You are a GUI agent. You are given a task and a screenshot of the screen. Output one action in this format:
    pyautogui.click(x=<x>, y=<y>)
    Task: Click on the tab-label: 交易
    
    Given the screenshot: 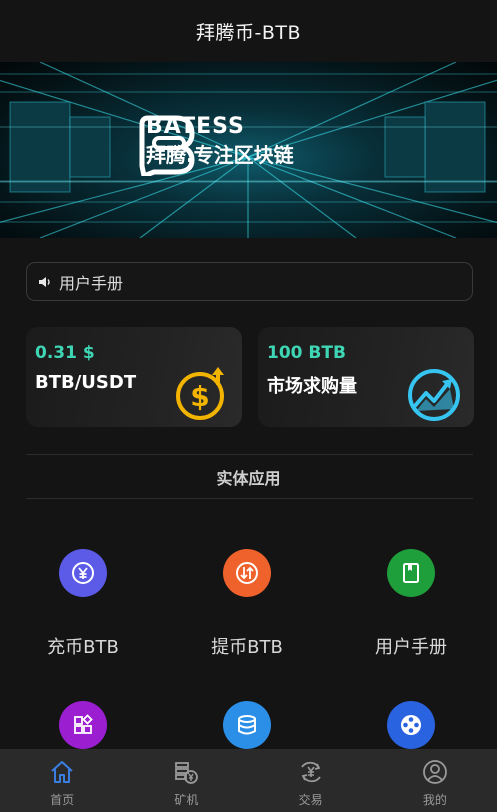 What is the action you would take?
    pyautogui.click(x=310, y=800)
    